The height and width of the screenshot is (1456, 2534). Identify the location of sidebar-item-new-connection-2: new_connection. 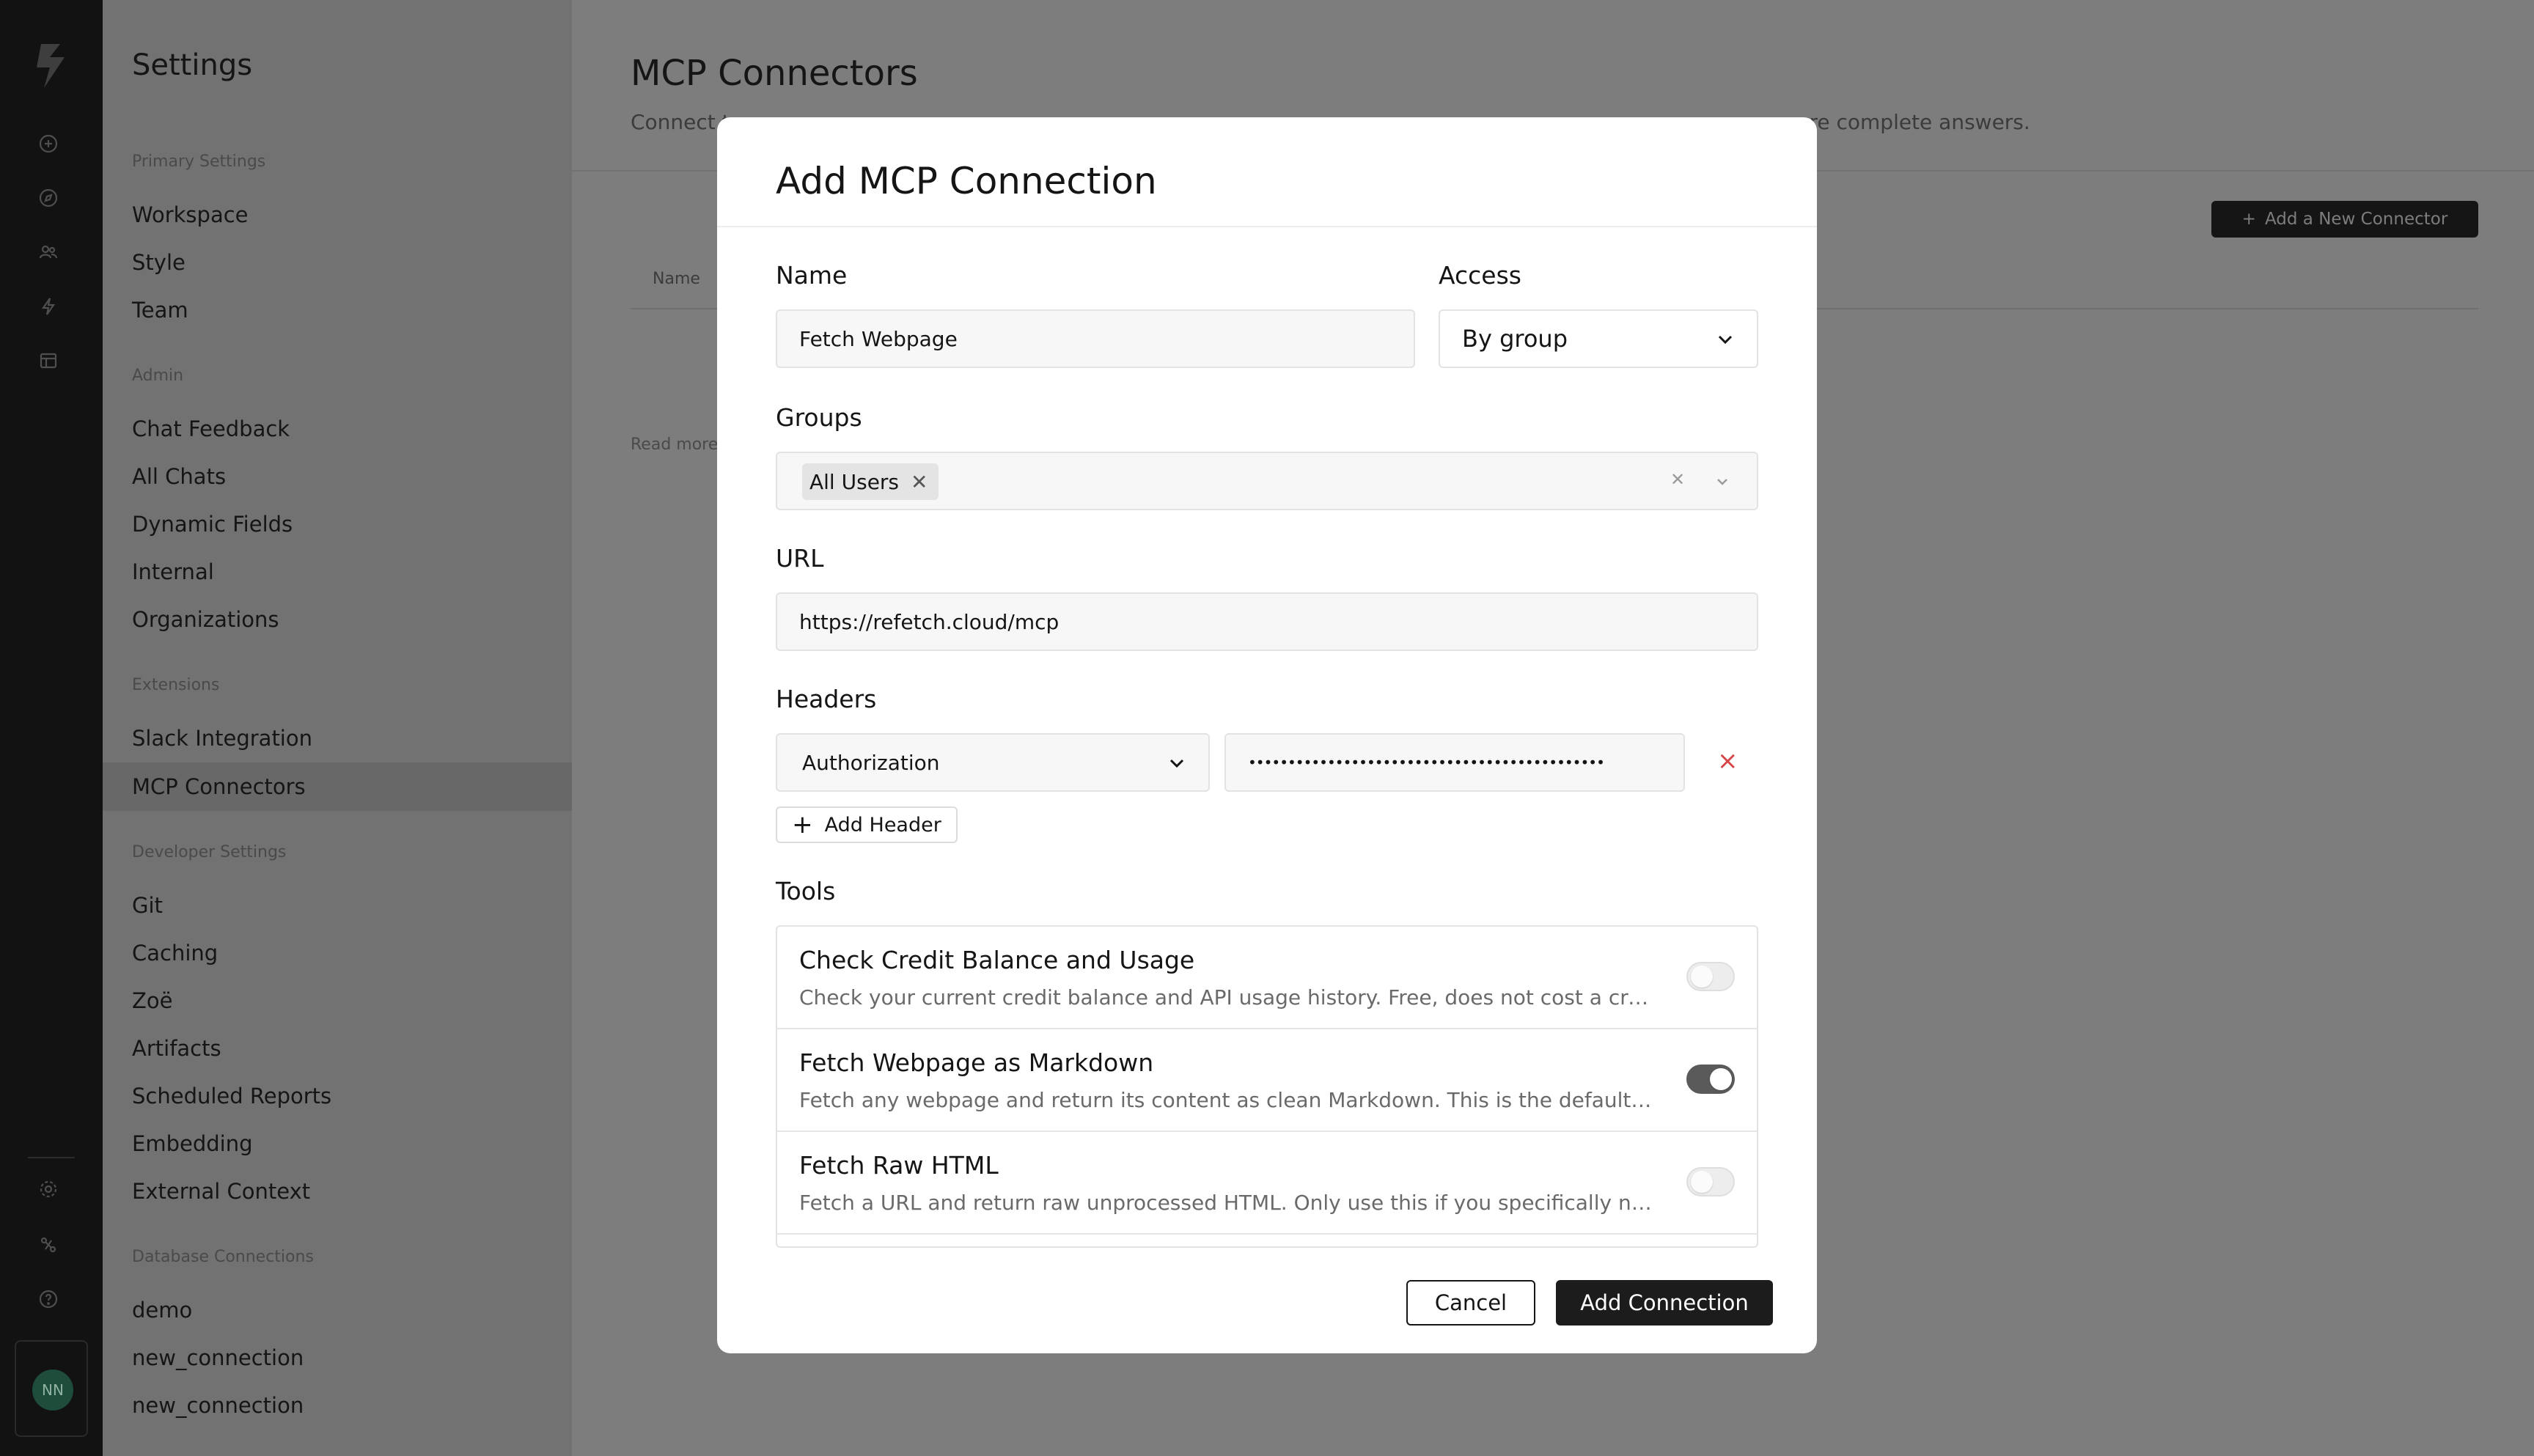
(337, 1405).